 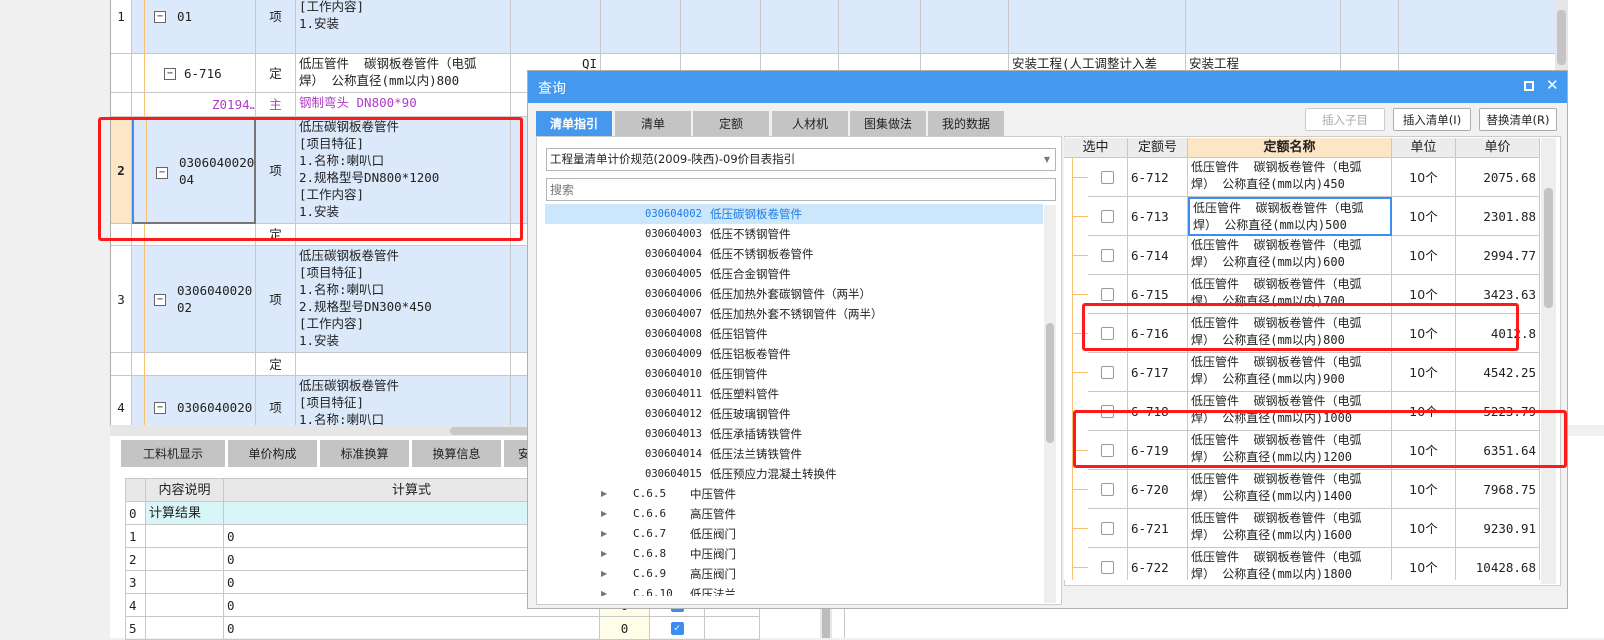 What do you see at coordinates (1047, 87) in the screenshot?
I see `dialog-titlebar: 查询 ✕` at bounding box center [1047, 87].